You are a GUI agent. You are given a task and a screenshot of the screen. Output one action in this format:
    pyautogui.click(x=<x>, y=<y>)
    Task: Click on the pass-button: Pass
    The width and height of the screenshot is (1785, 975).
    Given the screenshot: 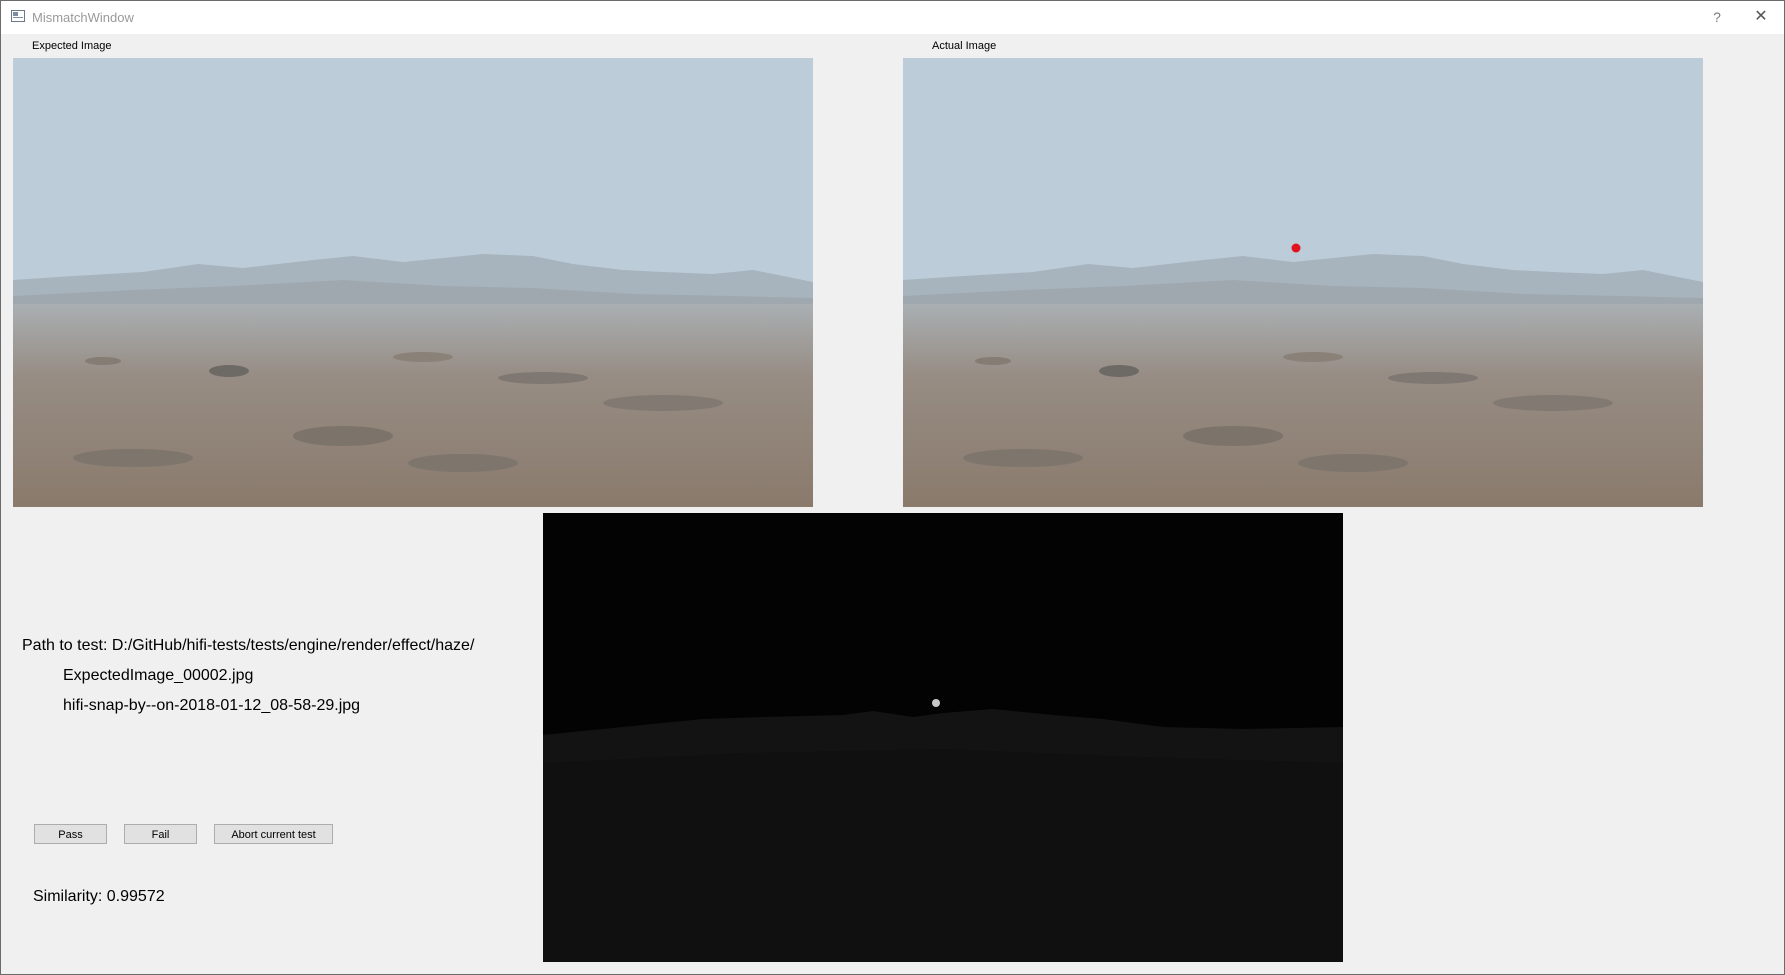 What is the action you would take?
    pyautogui.click(x=70, y=834)
    